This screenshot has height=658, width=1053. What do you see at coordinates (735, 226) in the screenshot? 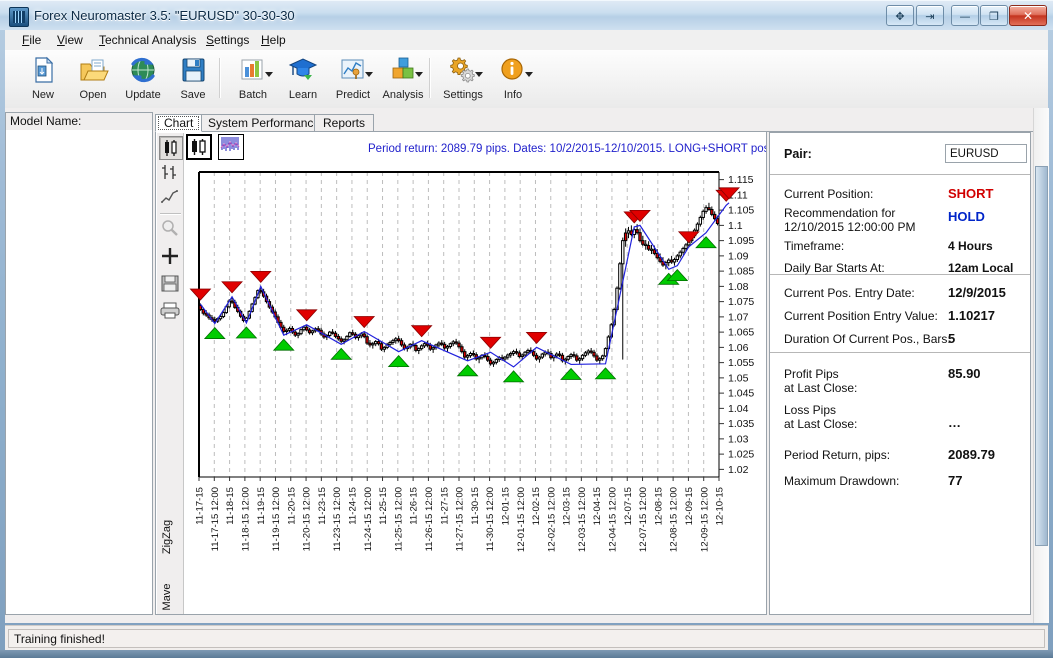
I see `svg-text: 1.1` at bounding box center [735, 226].